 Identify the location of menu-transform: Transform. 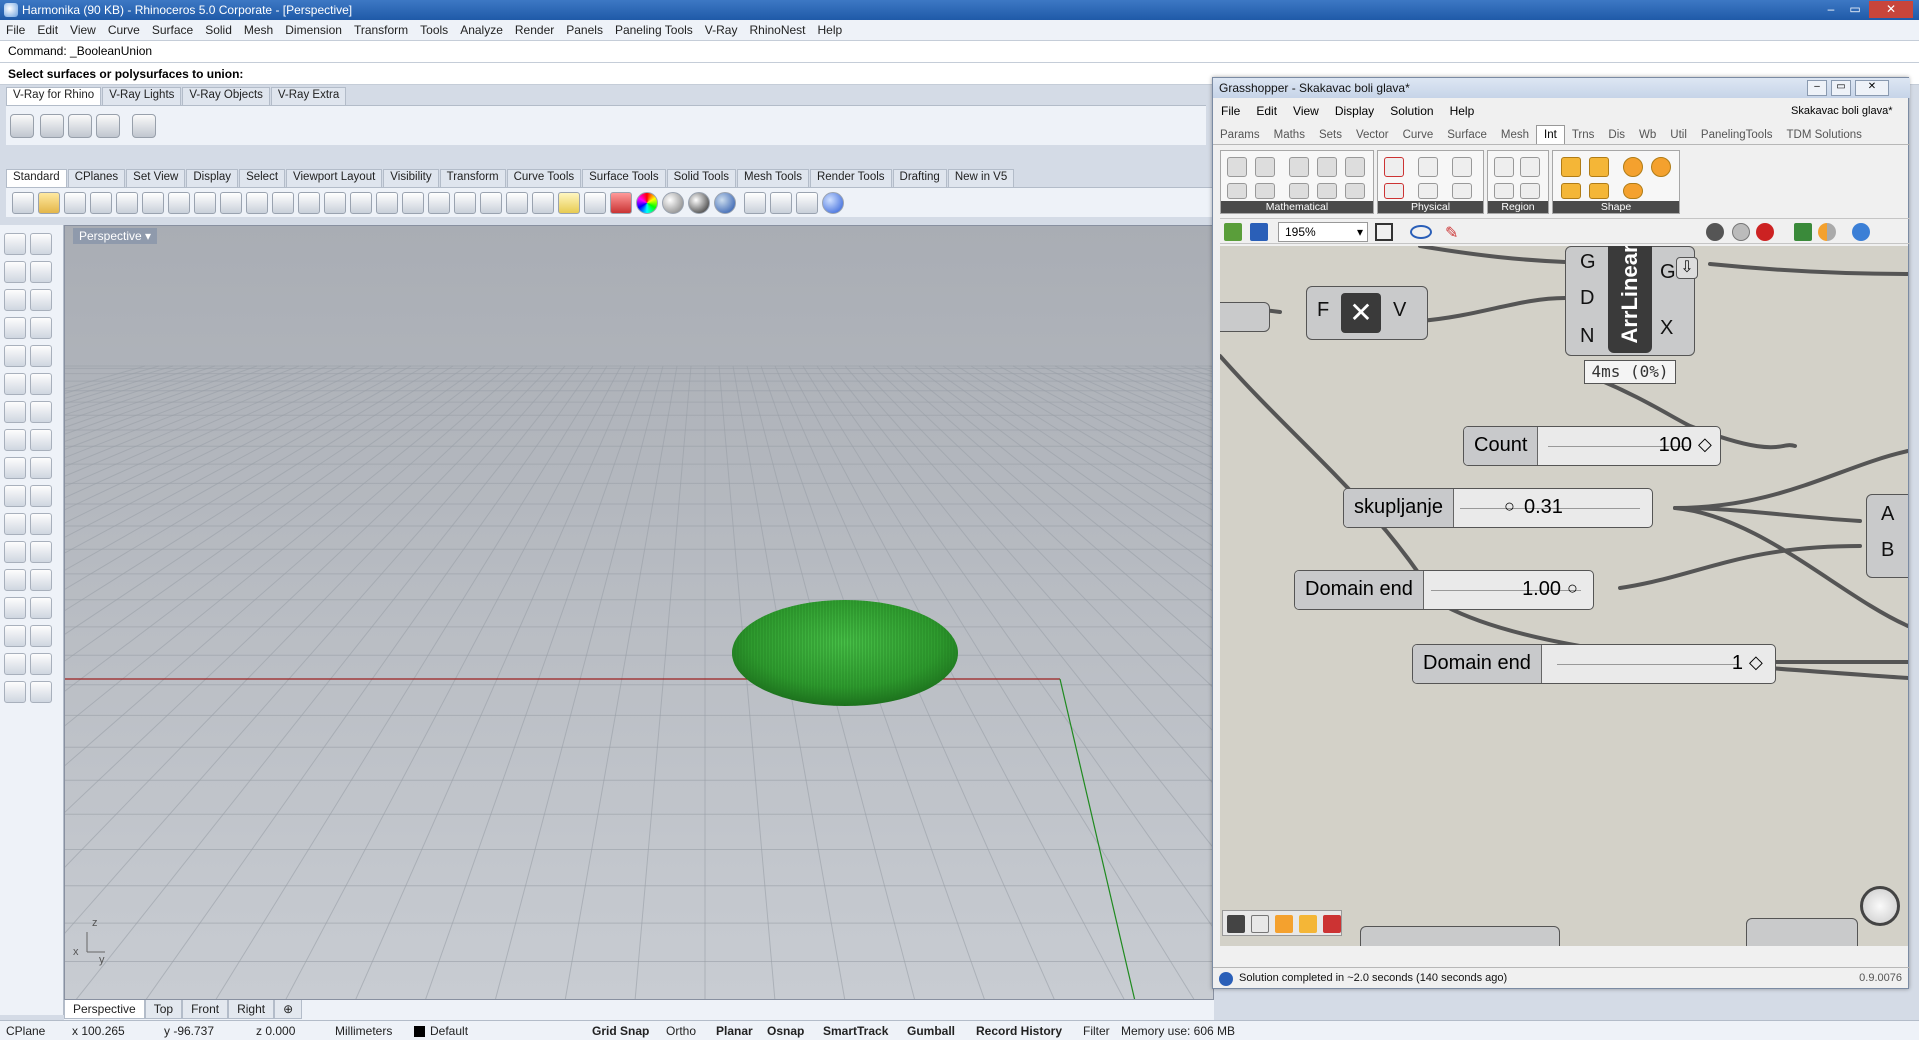
(381, 30).